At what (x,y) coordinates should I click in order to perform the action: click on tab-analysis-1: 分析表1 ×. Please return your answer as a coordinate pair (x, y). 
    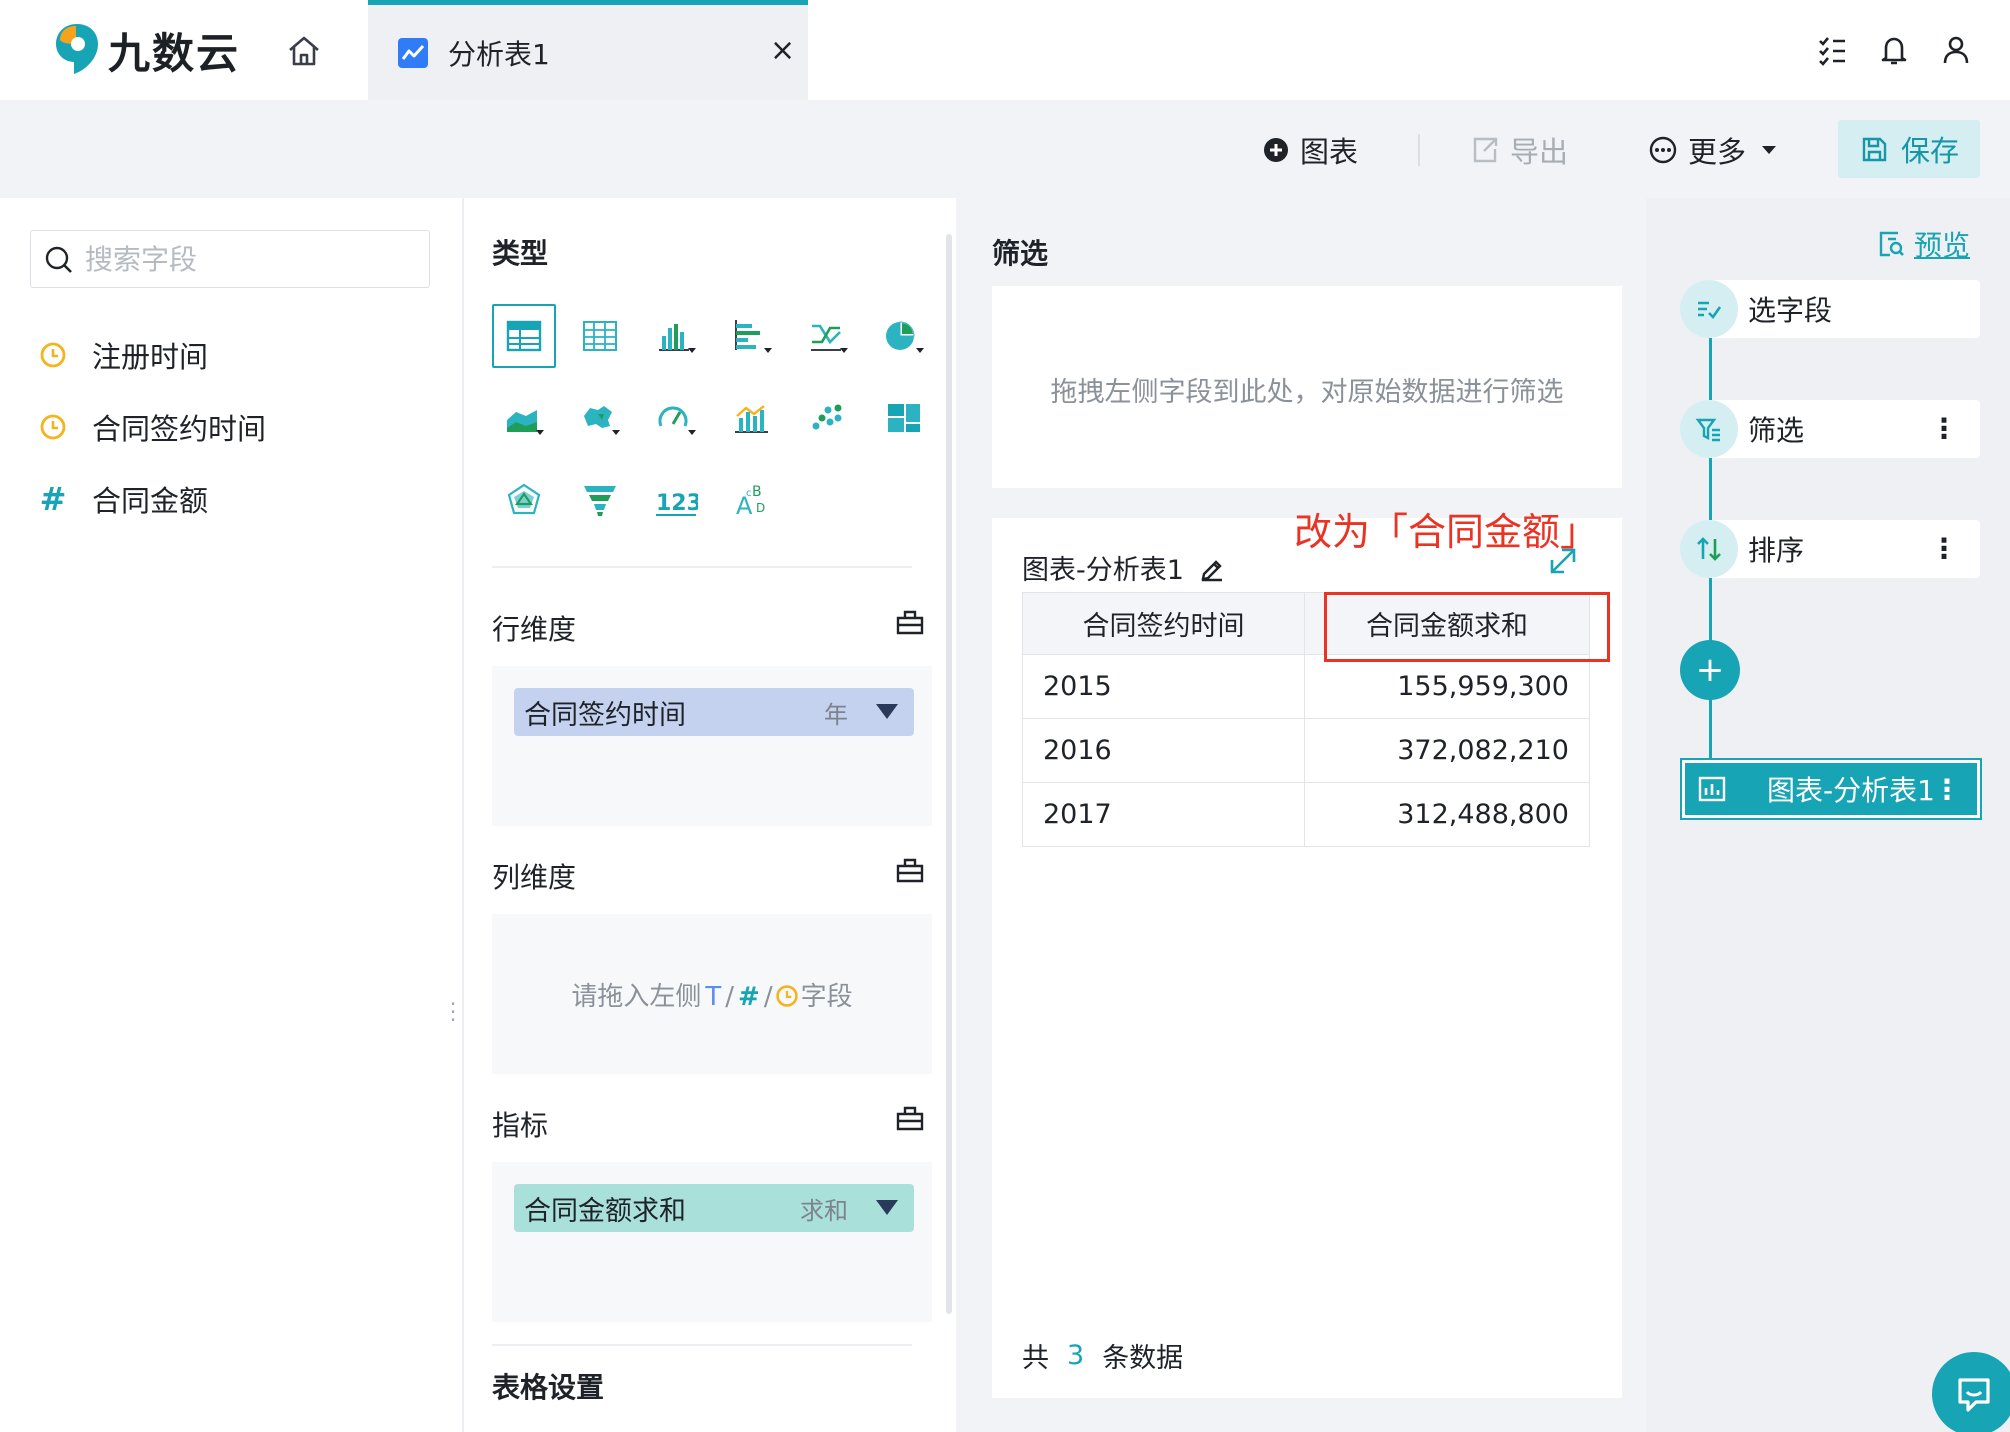
    Looking at the image, I should click on (588, 50).